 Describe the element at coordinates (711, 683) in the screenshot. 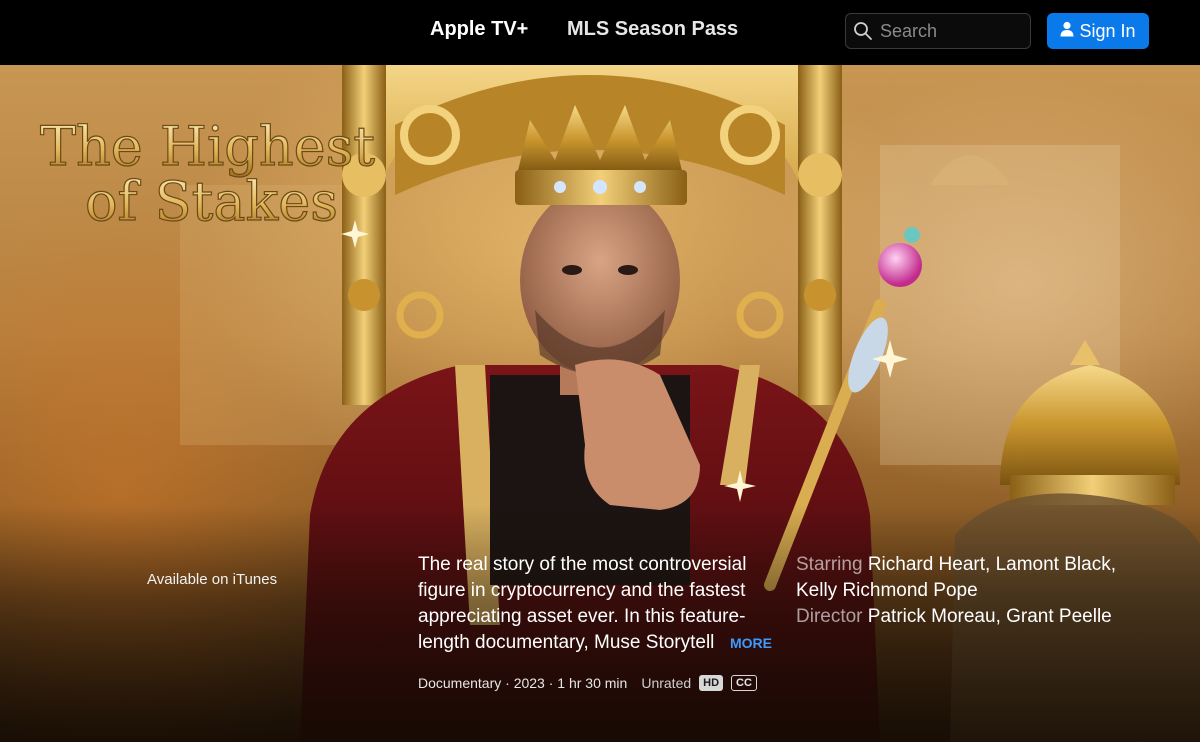

I see `hd-badge: HD` at that location.